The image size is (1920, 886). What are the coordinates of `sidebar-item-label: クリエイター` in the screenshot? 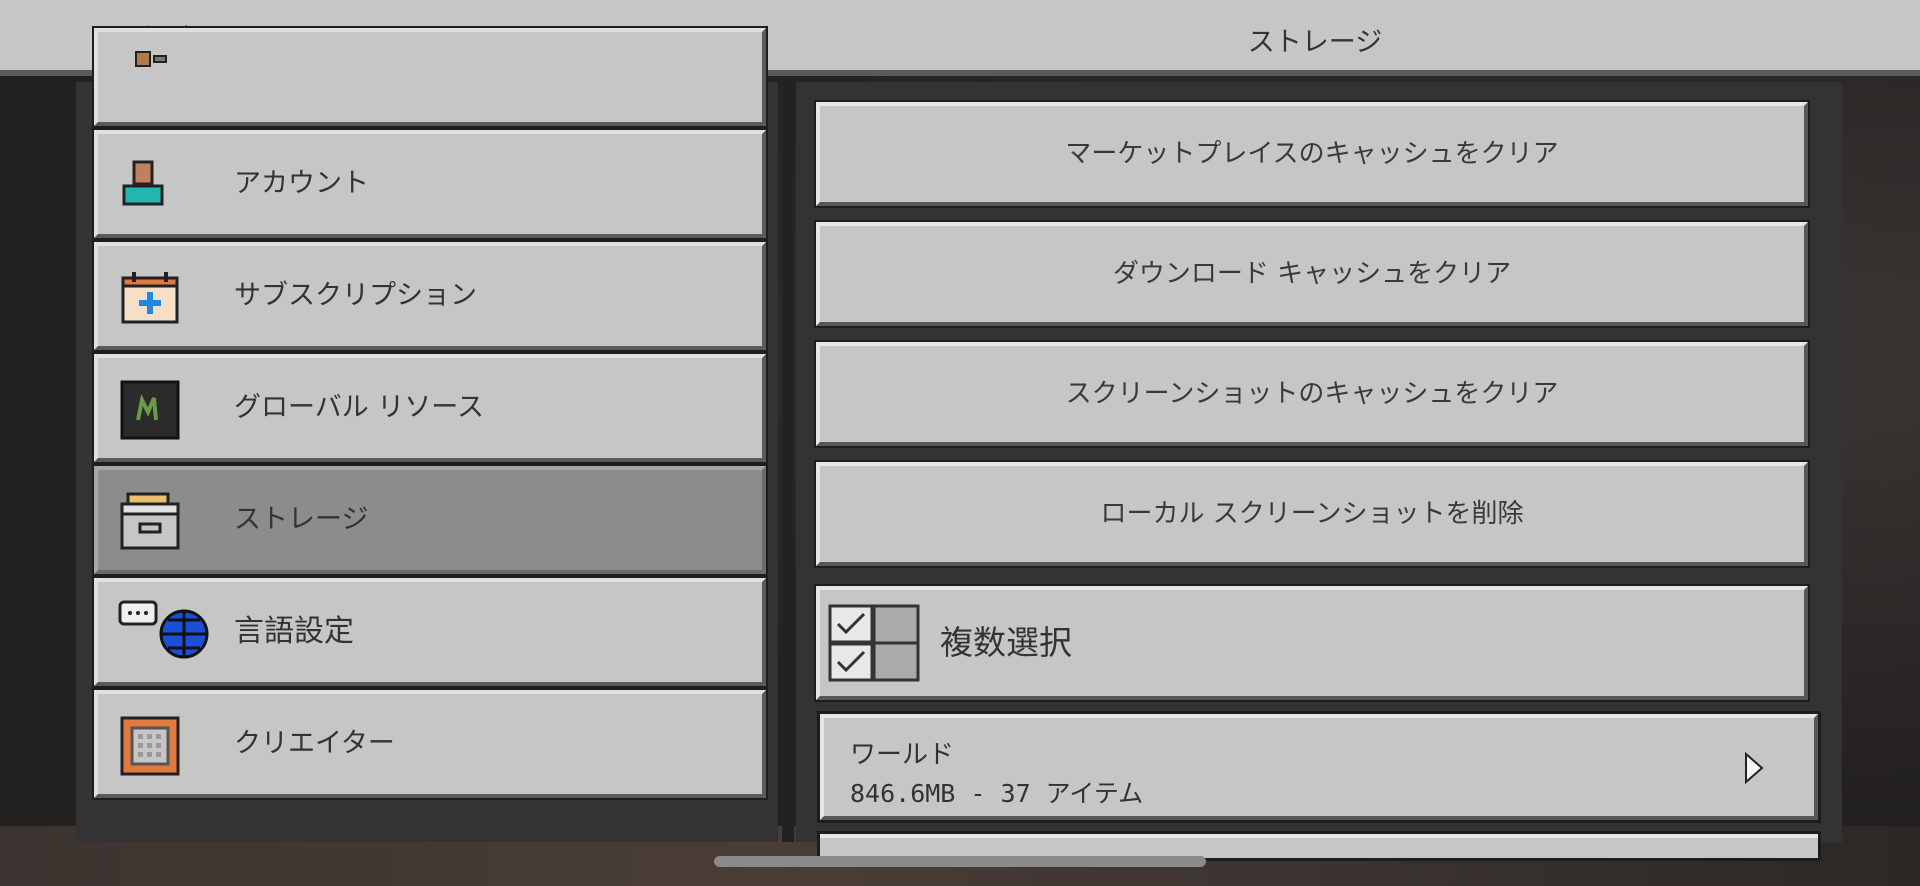 It's located at (314, 743).